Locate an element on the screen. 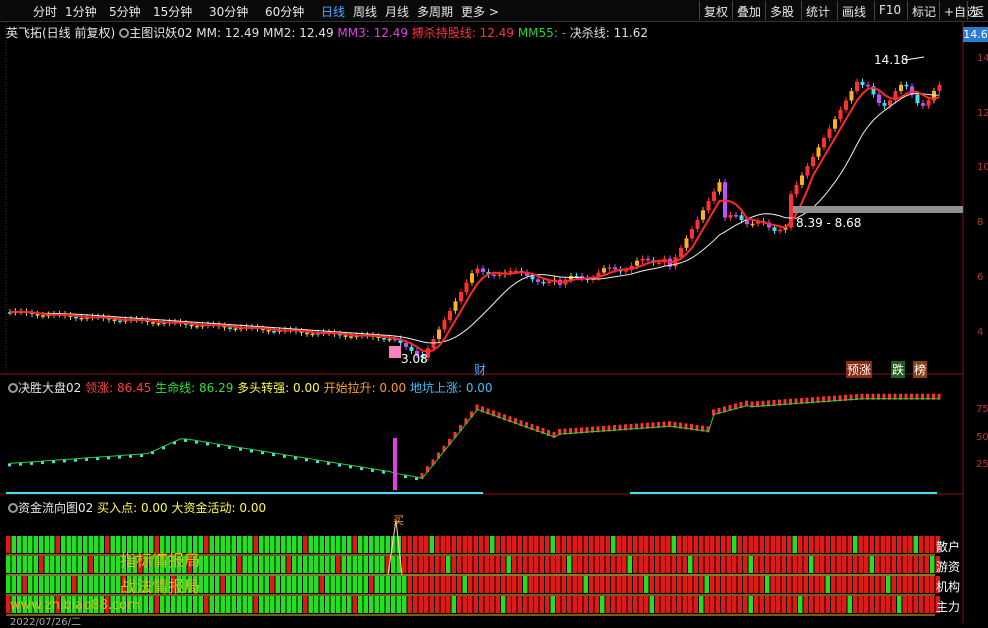  low-price-label: 3.08 is located at coordinates (414, 359).